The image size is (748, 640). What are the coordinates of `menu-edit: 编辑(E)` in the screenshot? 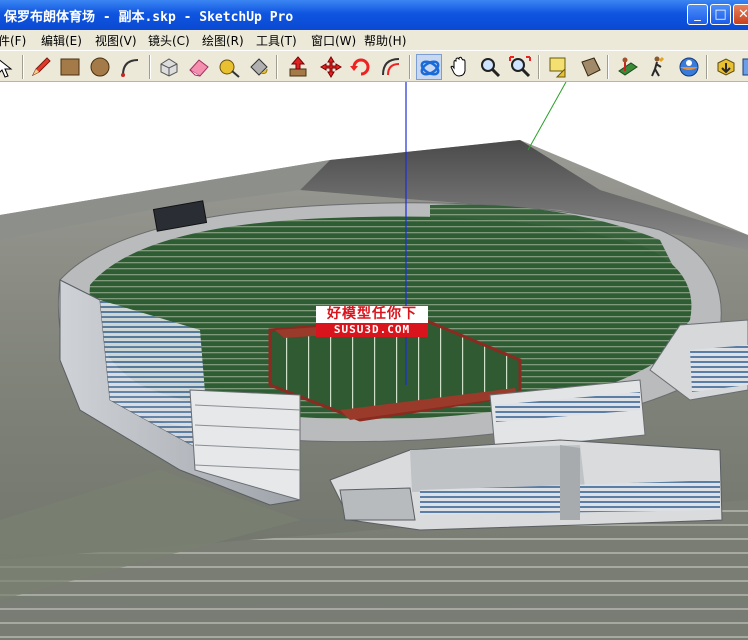 It's located at (61, 40).